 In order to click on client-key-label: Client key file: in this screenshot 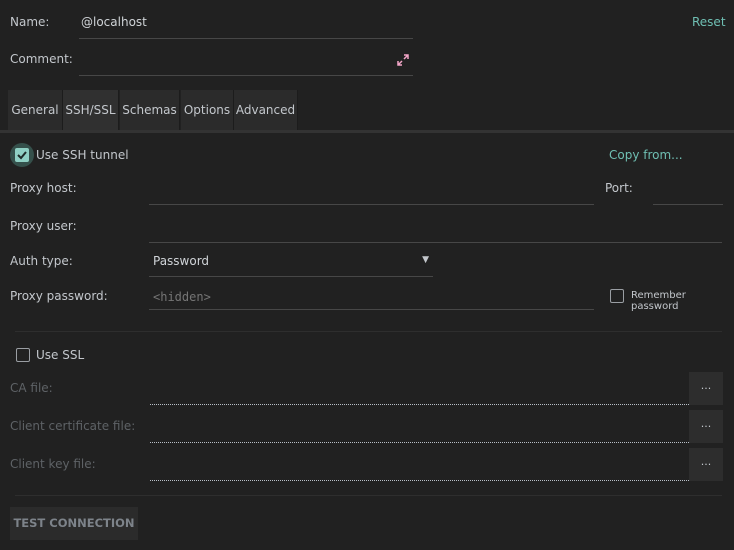, I will do `click(53, 464)`.